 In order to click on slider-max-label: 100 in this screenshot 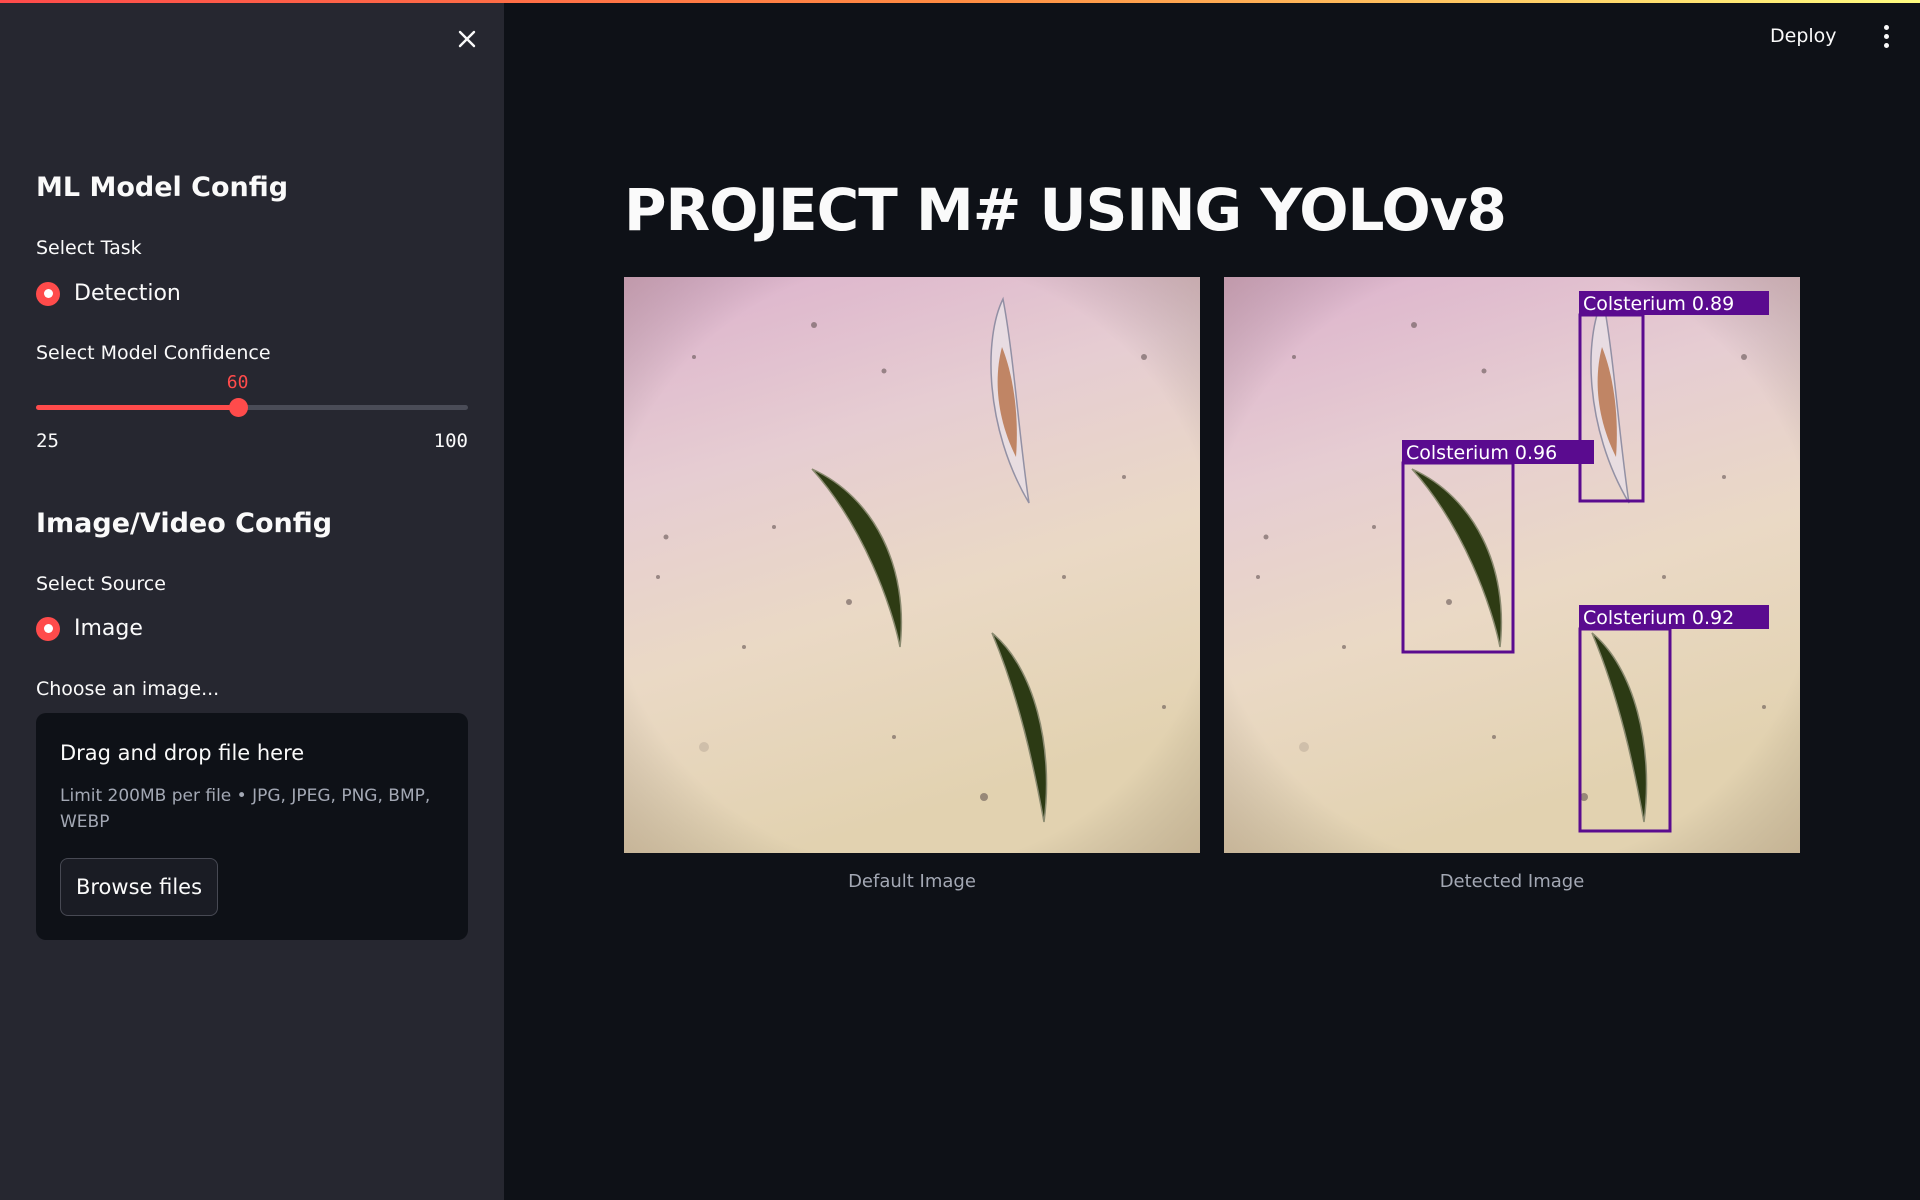, I will do `click(450, 441)`.